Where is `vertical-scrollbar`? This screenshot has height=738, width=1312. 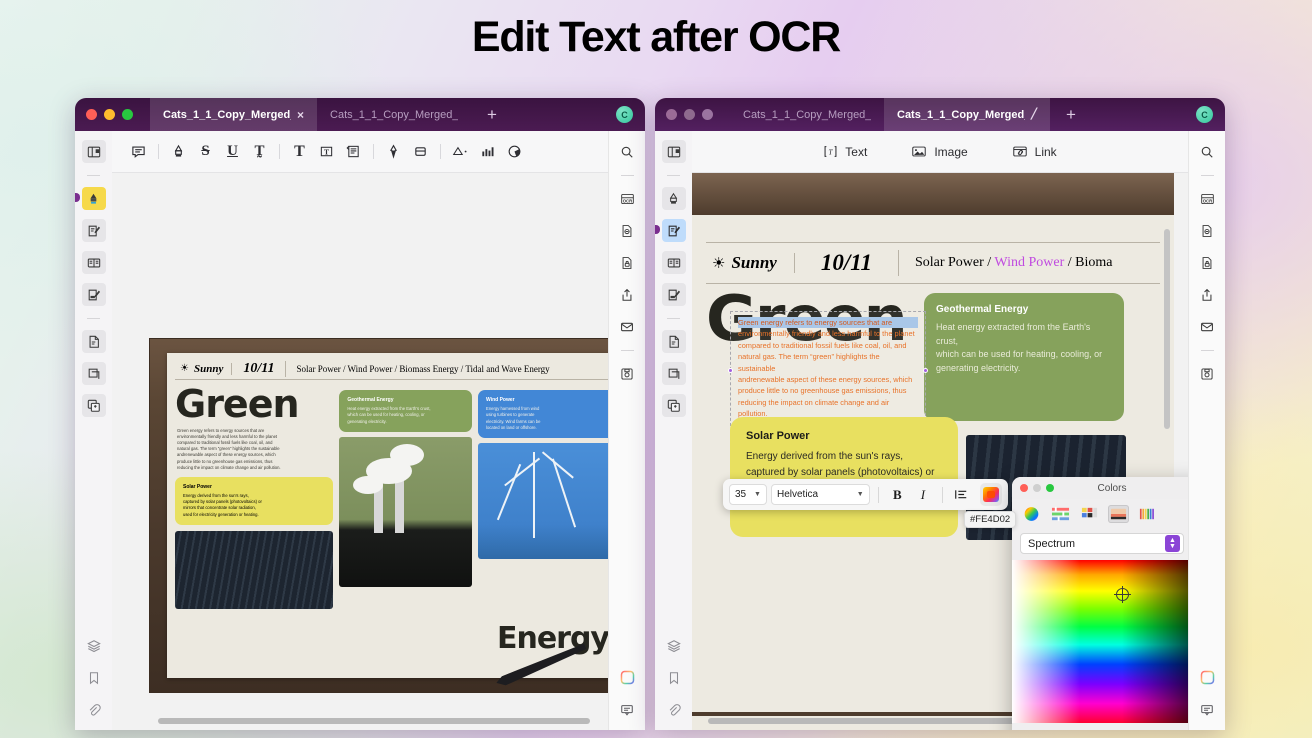
vertical-scrollbar is located at coordinates (1167, 329).